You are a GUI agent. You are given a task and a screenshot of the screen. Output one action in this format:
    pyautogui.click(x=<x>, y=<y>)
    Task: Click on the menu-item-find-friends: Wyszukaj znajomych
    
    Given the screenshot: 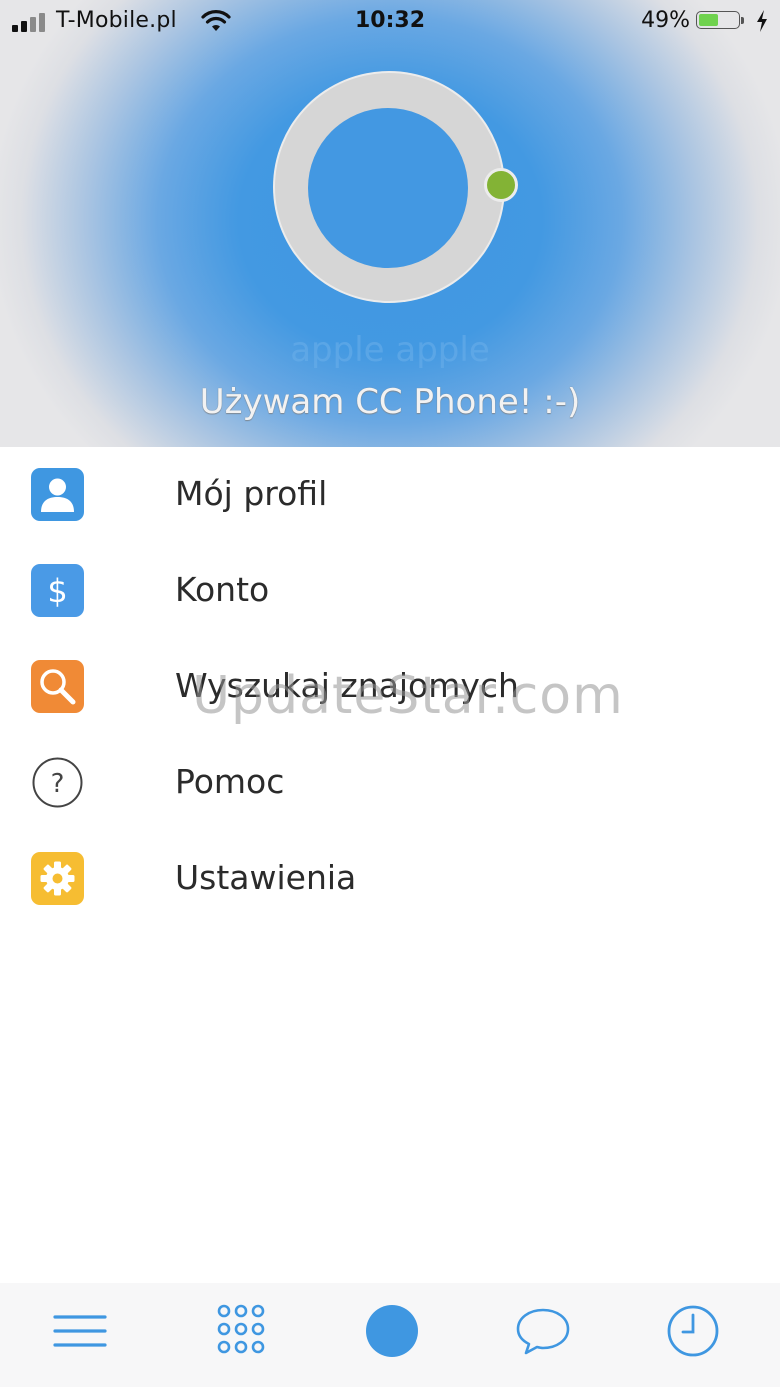 What is the action you would take?
    pyautogui.click(x=390, y=687)
    